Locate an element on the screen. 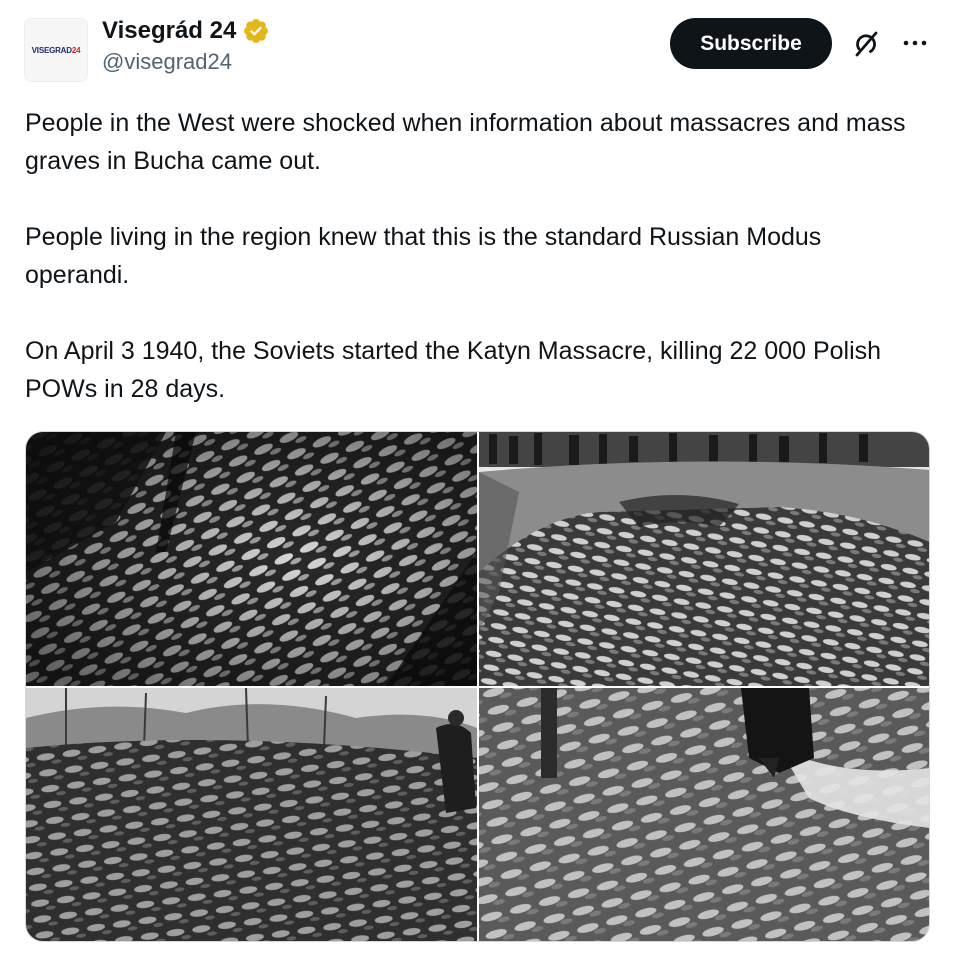  avatar-logo: VISEGRAD24 is located at coordinates (56, 50).